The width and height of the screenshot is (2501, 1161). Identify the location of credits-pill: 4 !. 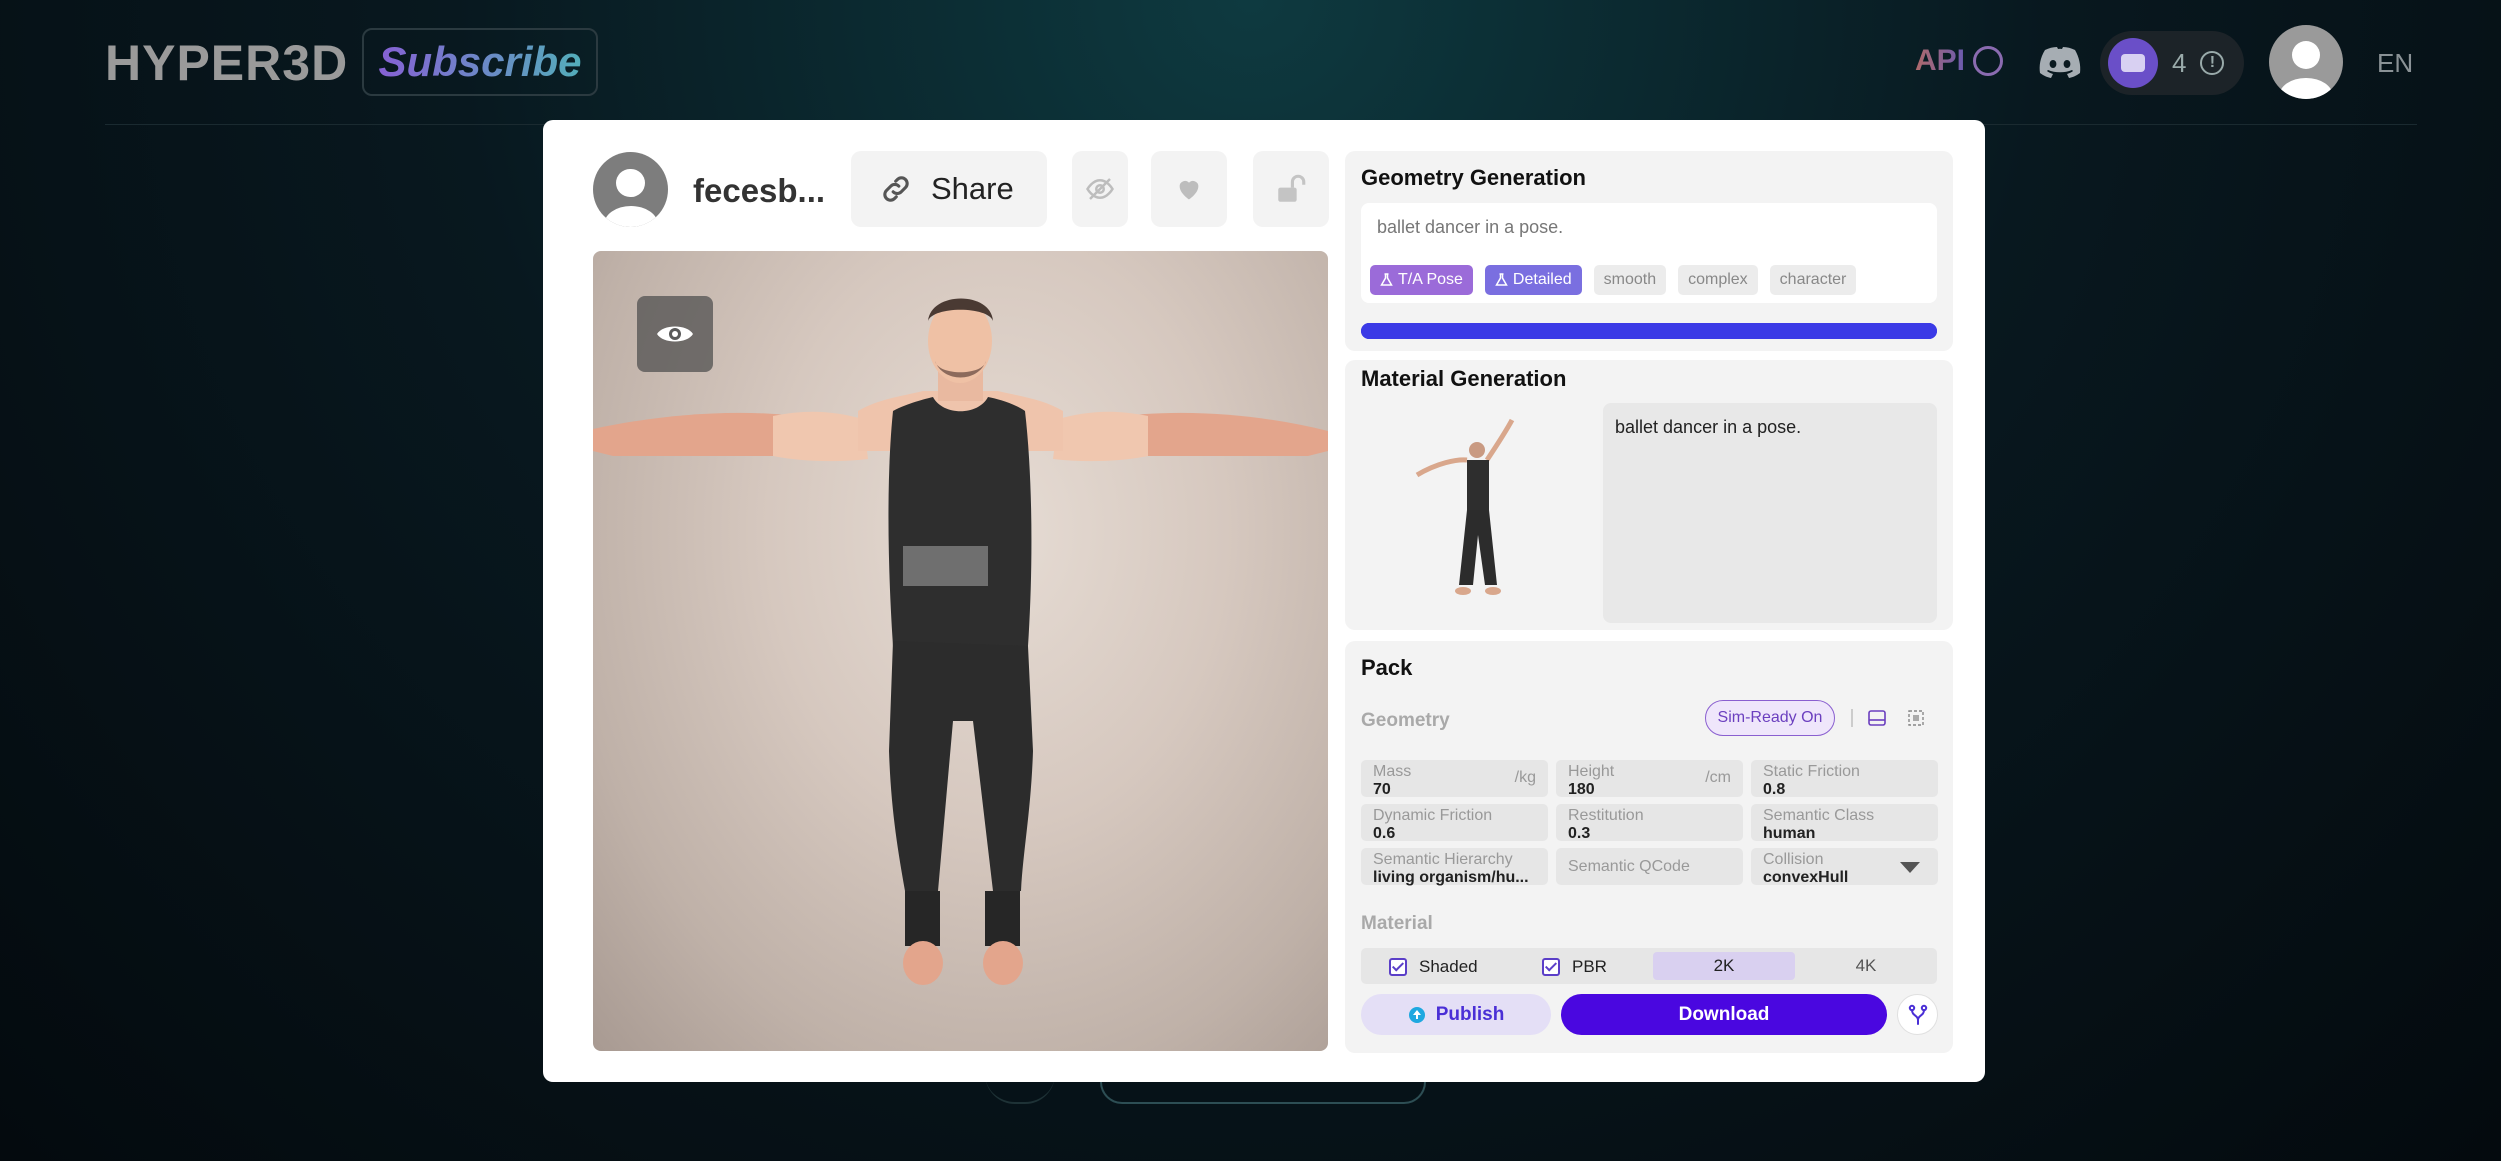
(2172, 63).